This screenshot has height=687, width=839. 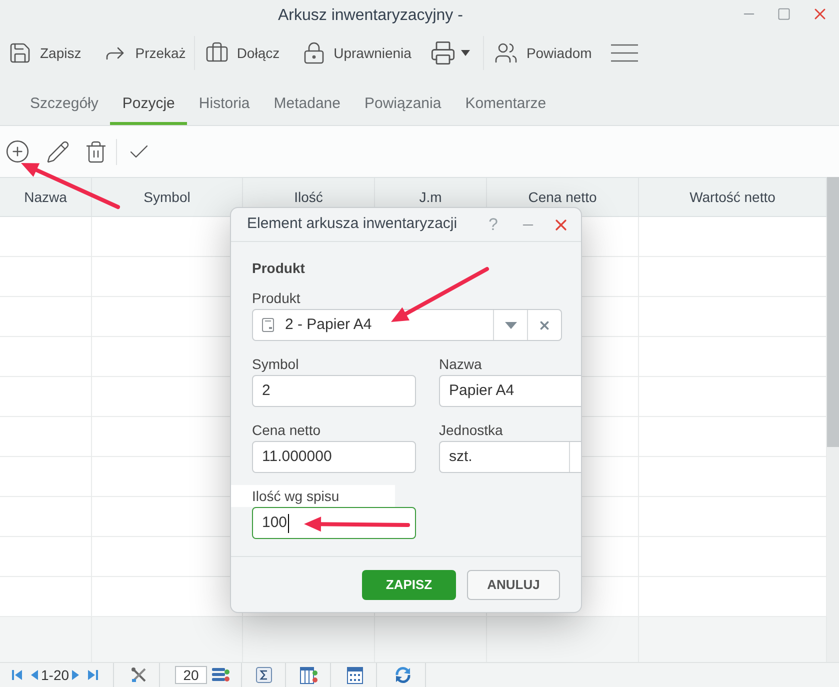 I want to click on section-heading: Produkt, so click(x=279, y=268).